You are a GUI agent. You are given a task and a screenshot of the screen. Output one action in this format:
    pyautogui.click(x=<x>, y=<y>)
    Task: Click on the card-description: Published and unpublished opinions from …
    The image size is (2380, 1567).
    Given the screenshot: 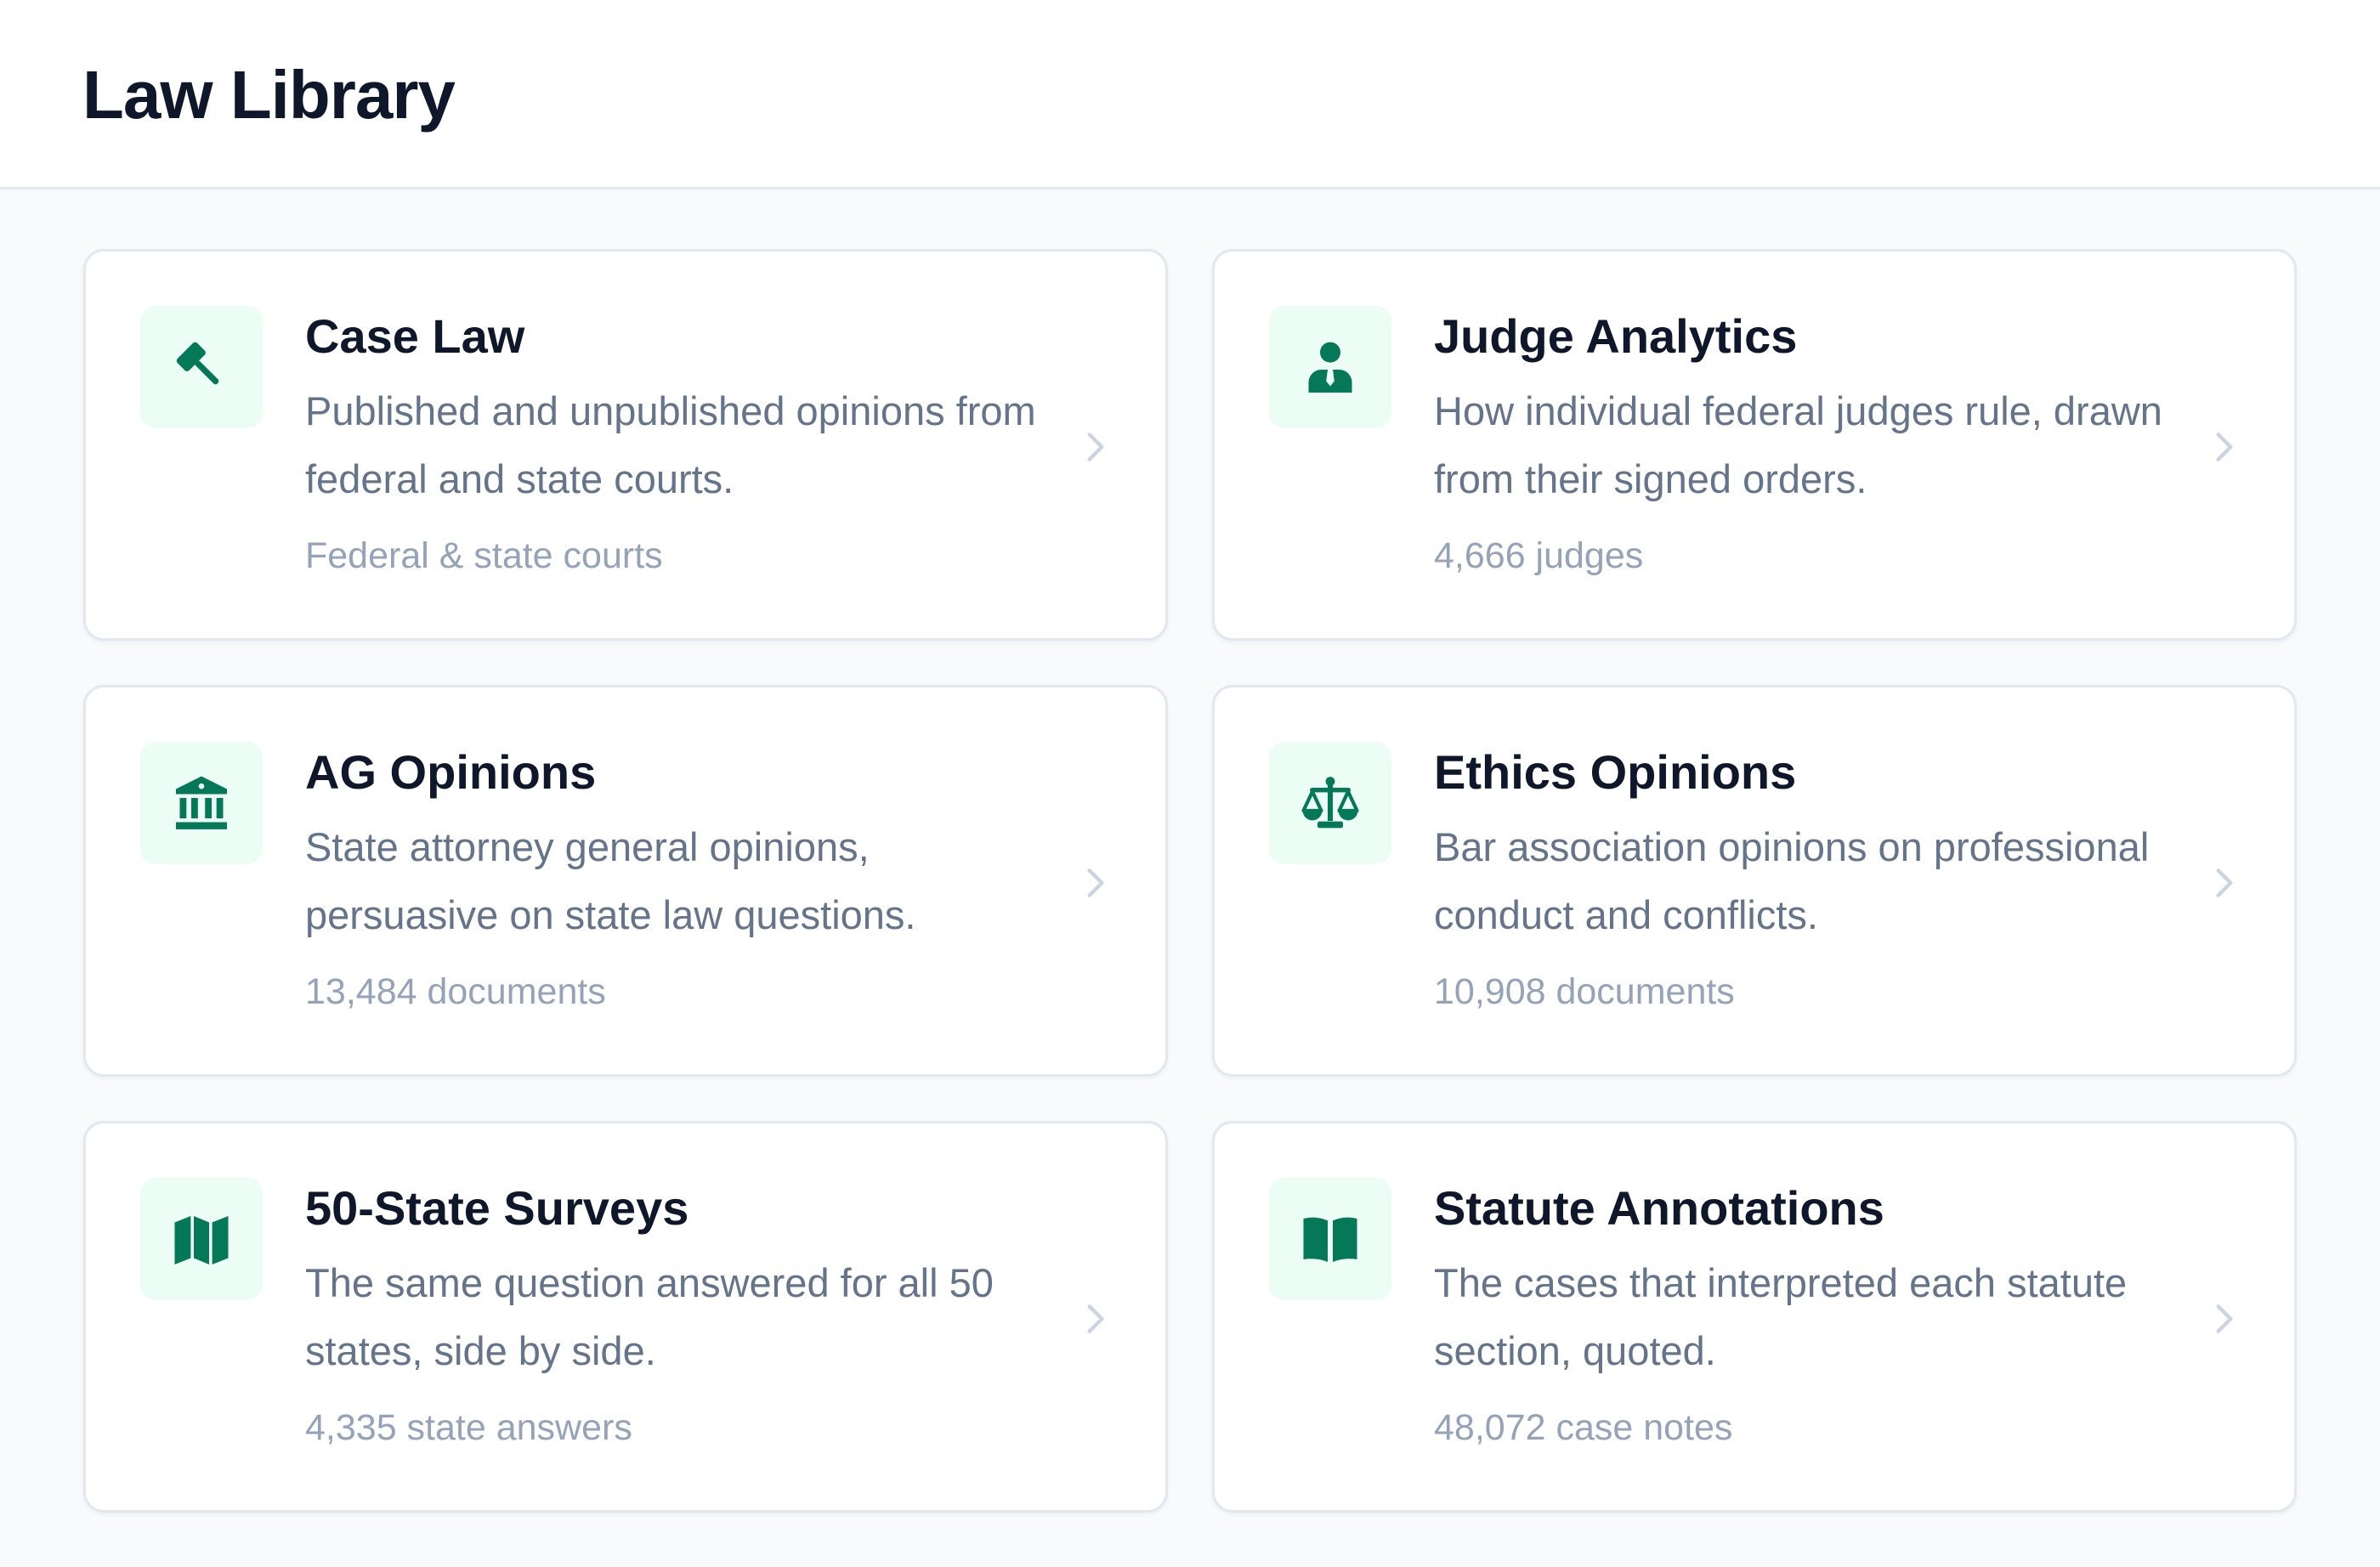 What is the action you would take?
    pyautogui.click(x=670, y=444)
    